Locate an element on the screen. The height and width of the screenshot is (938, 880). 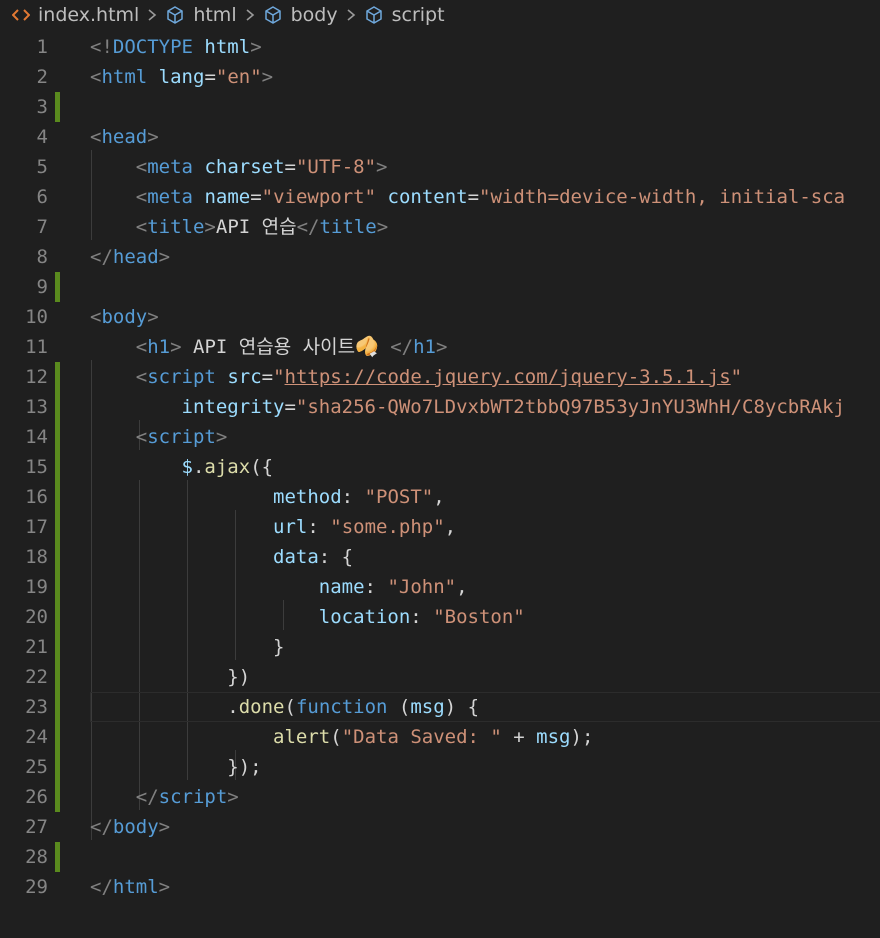
code-text: }); is located at coordinates (244, 767).